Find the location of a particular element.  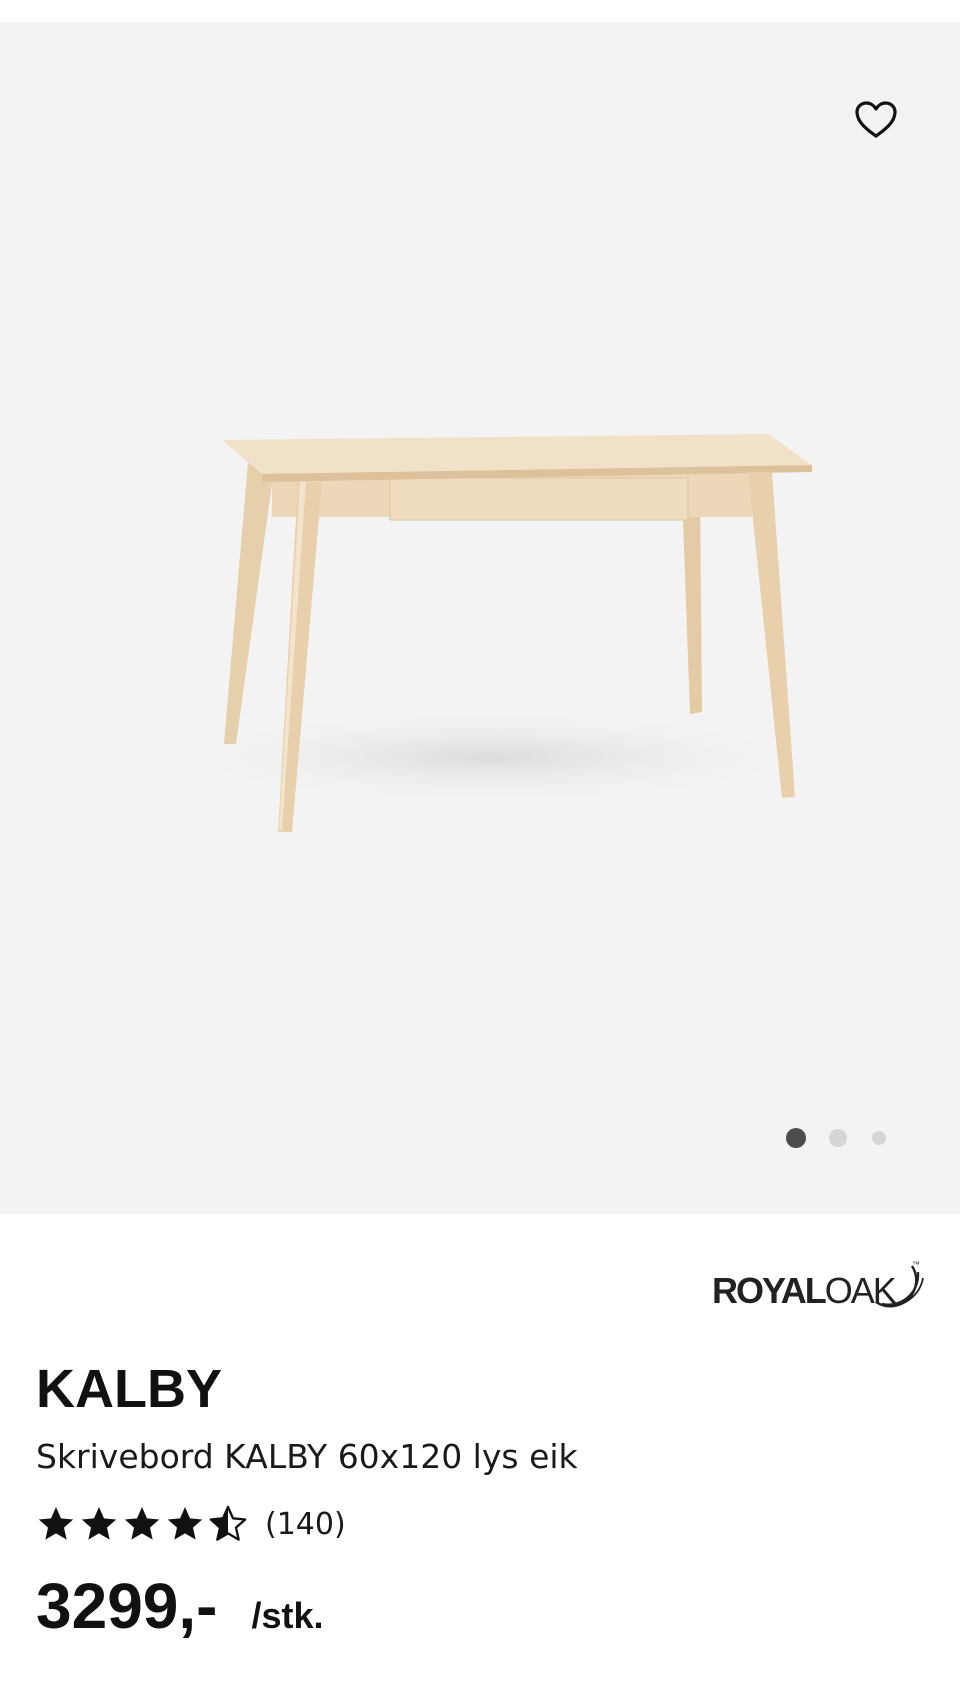

price-unit: /stk. is located at coordinates (287, 1615).